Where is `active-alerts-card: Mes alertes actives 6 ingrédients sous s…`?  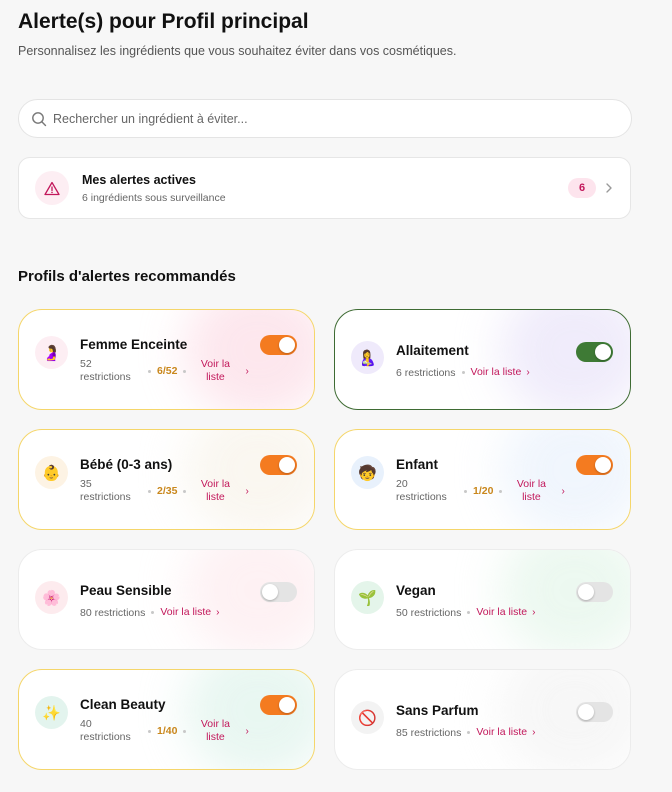 active-alerts-card: Mes alertes actives 6 ingrédients sous s… is located at coordinates (324, 188).